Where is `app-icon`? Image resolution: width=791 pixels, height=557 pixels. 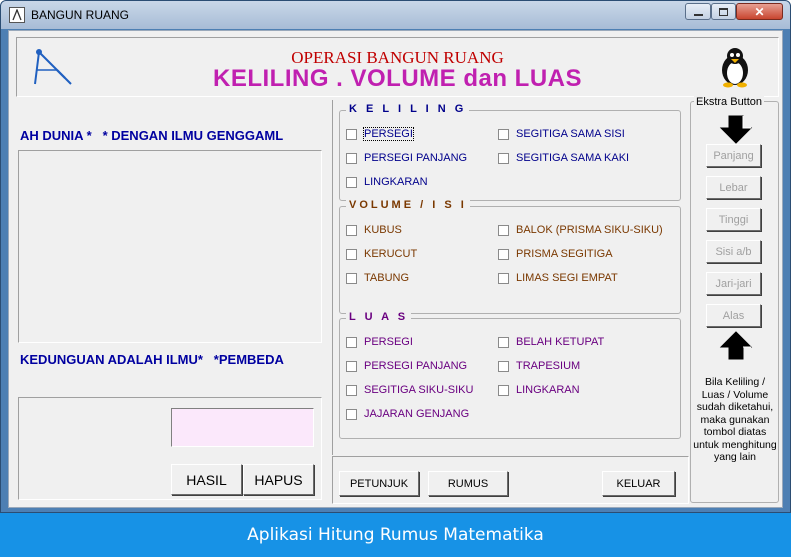 app-icon is located at coordinates (17, 15).